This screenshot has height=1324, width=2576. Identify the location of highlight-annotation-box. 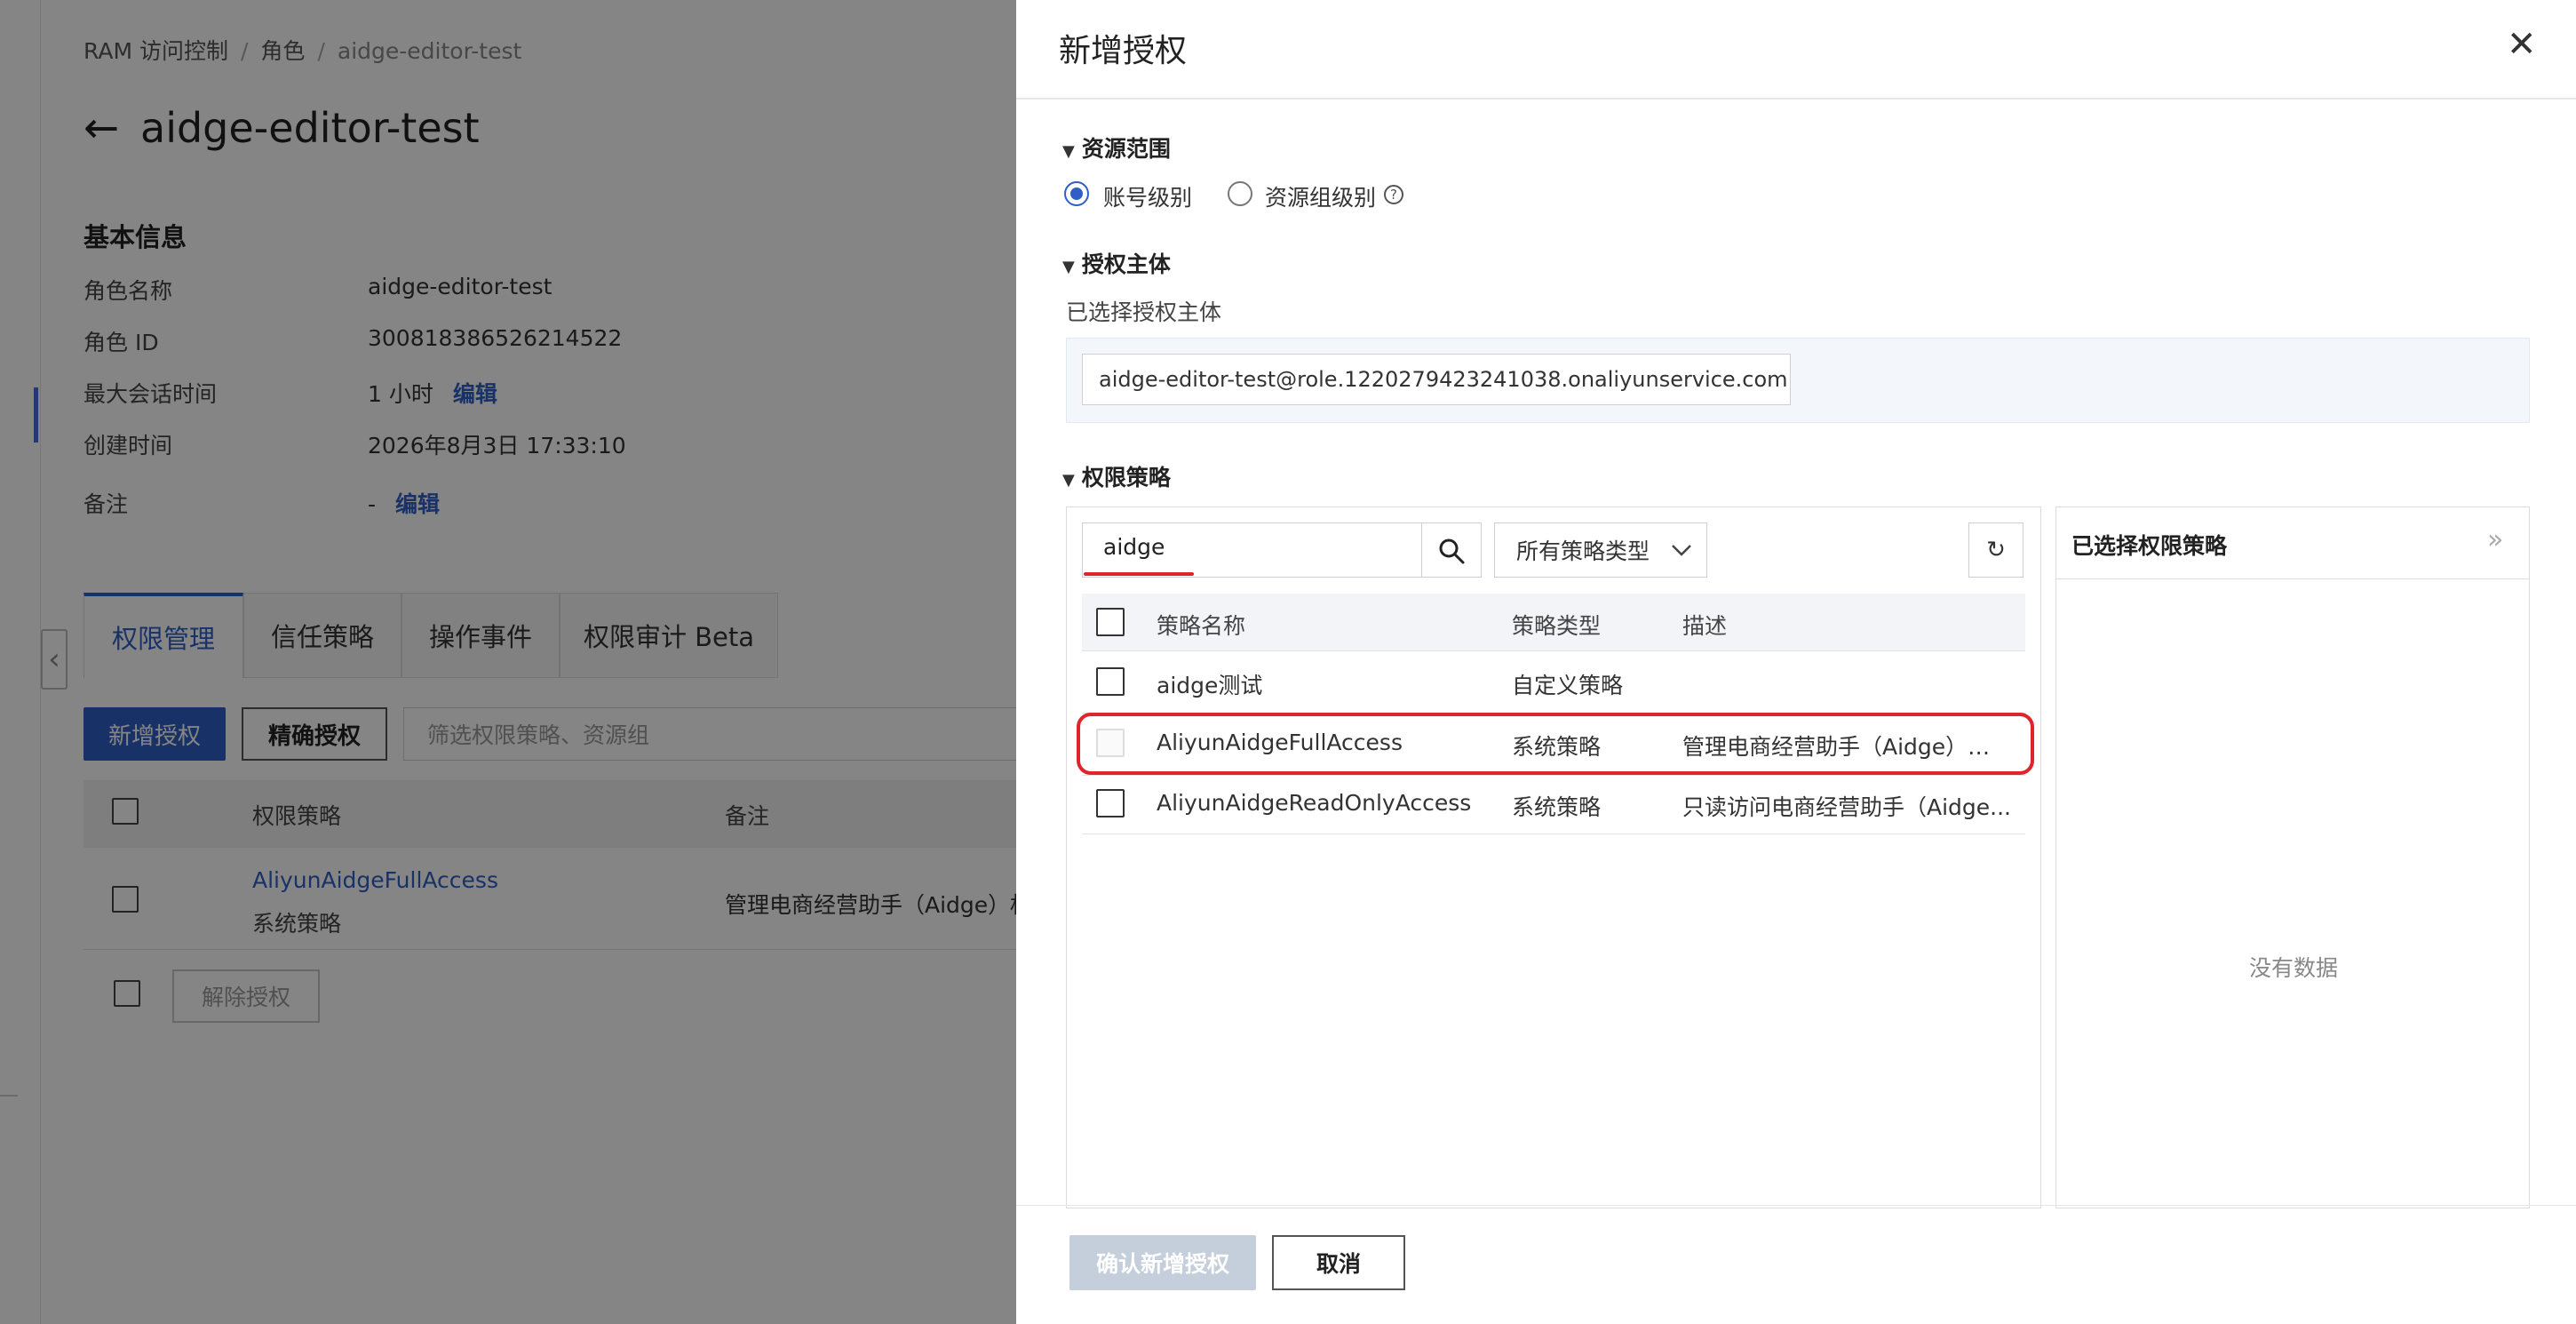
(1555, 744).